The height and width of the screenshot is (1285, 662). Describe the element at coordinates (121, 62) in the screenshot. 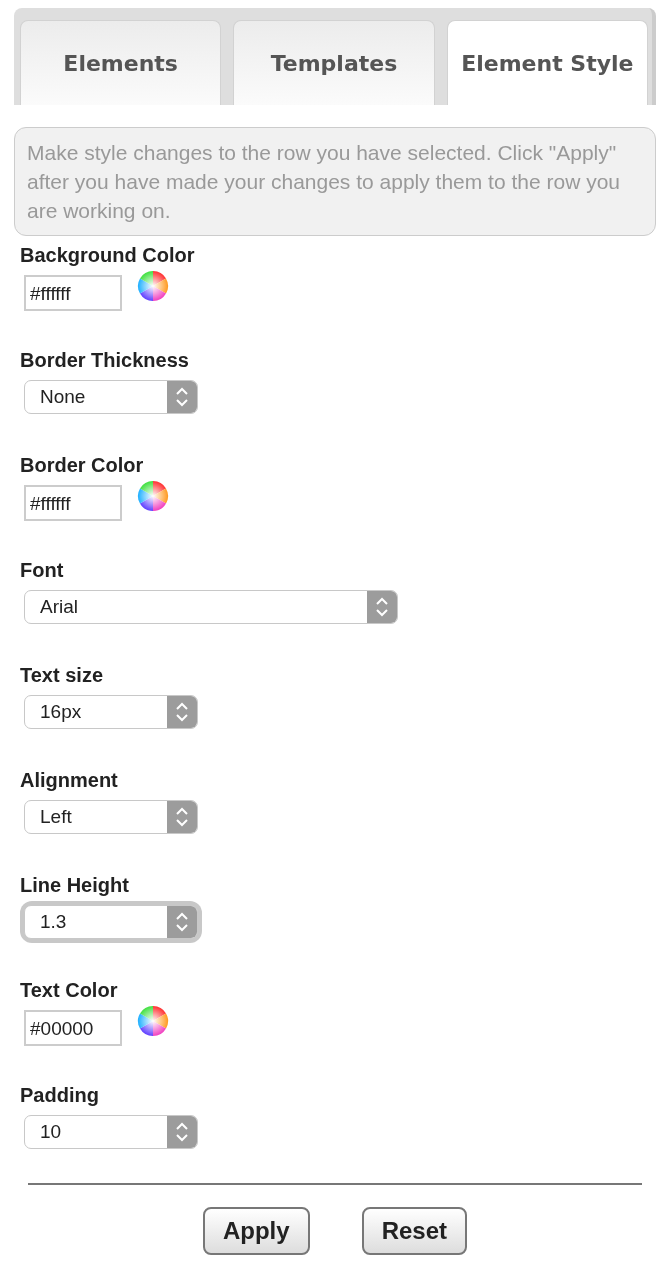

I see `tab: Elements` at that location.